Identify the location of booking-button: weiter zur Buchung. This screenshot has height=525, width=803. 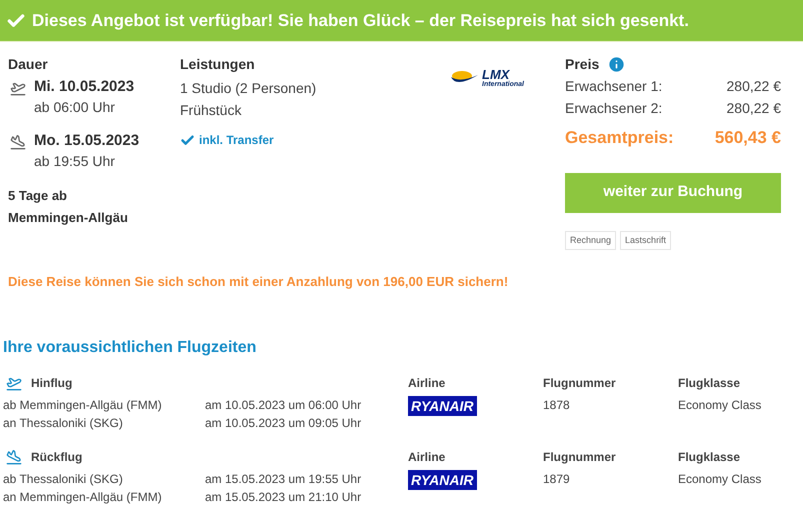
(673, 192).